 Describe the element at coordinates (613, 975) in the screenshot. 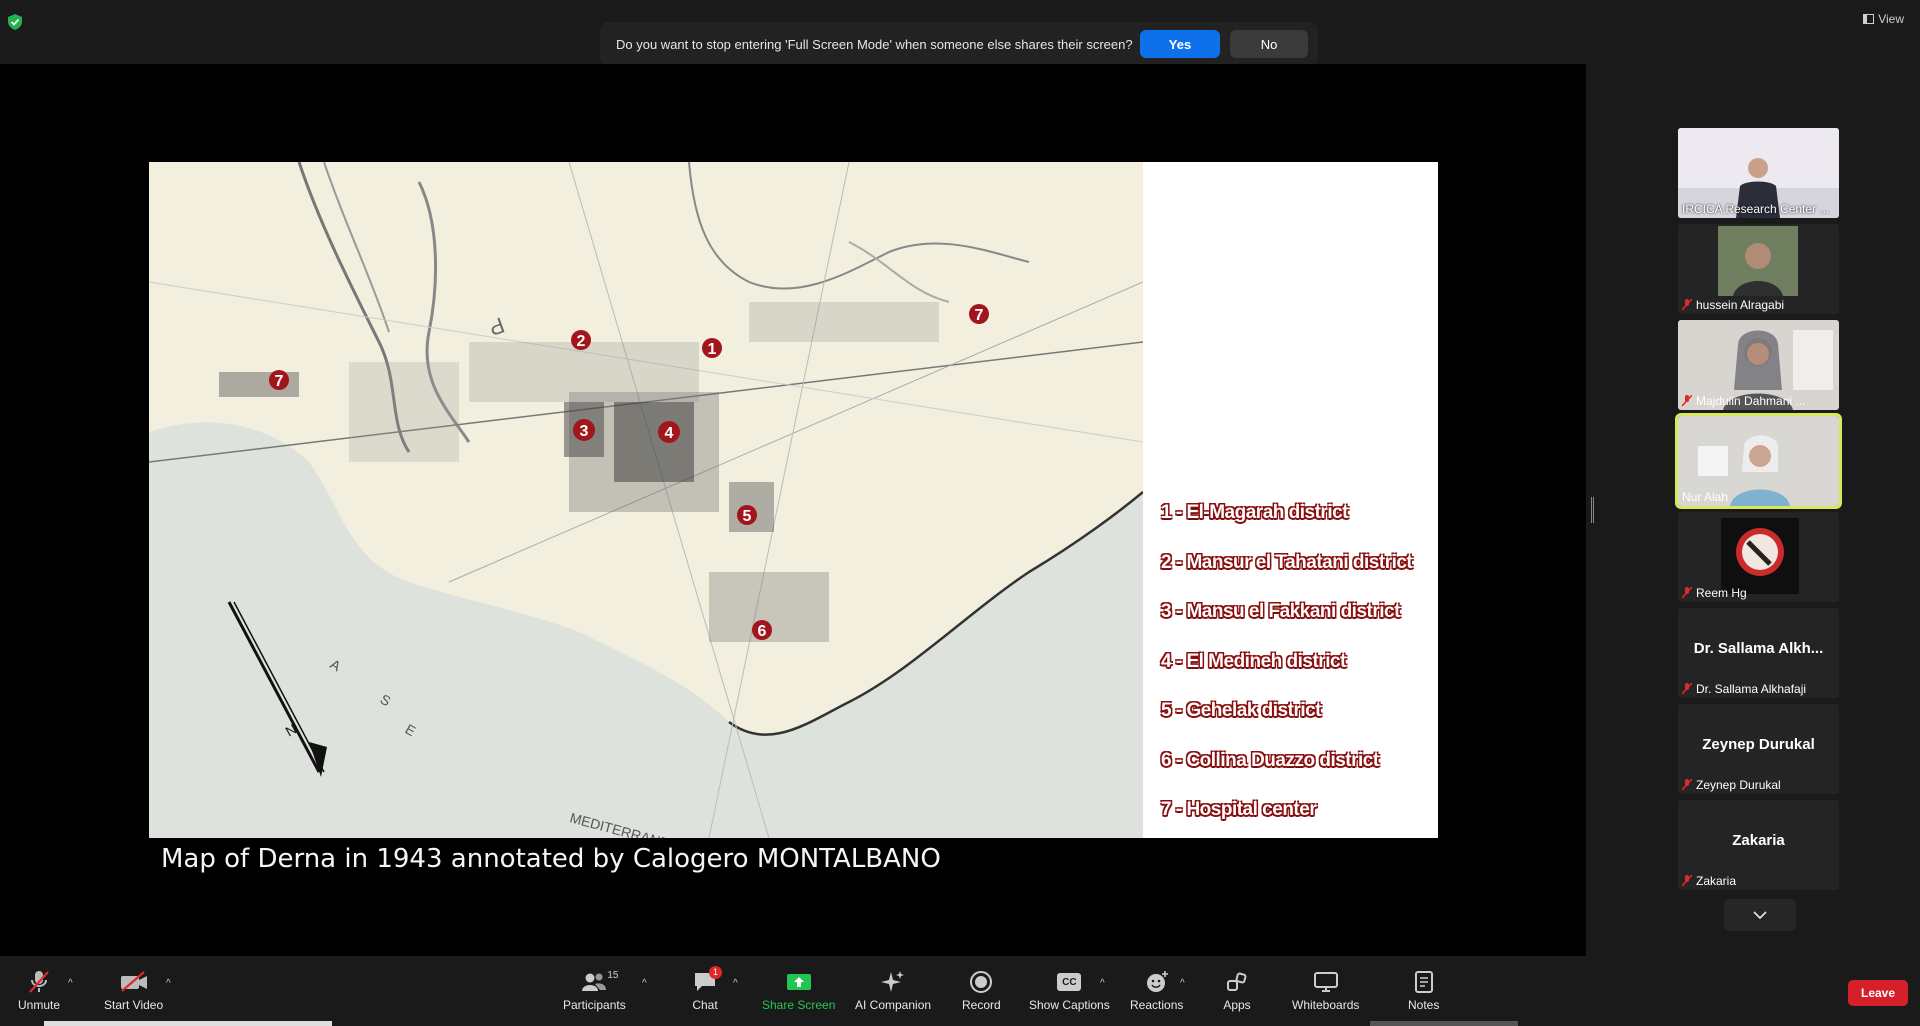

I see `participants-count: 15` at that location.